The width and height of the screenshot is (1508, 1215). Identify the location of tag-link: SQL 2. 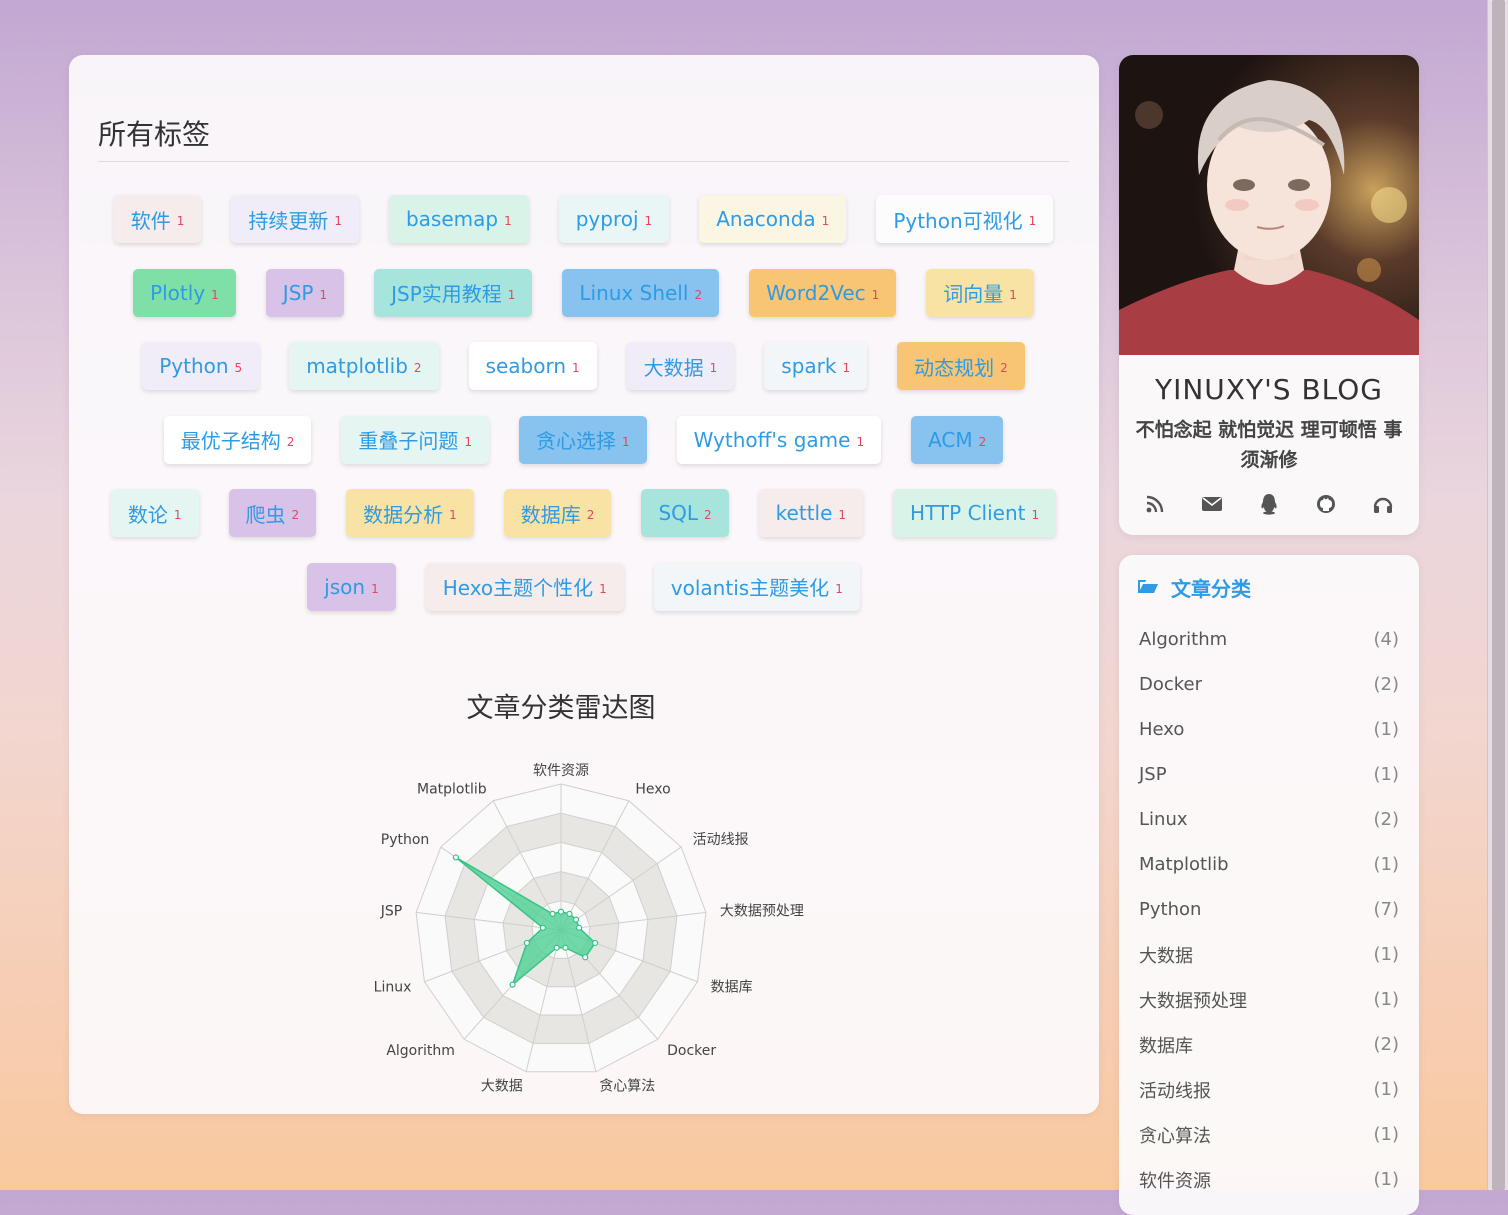
(685, 513).